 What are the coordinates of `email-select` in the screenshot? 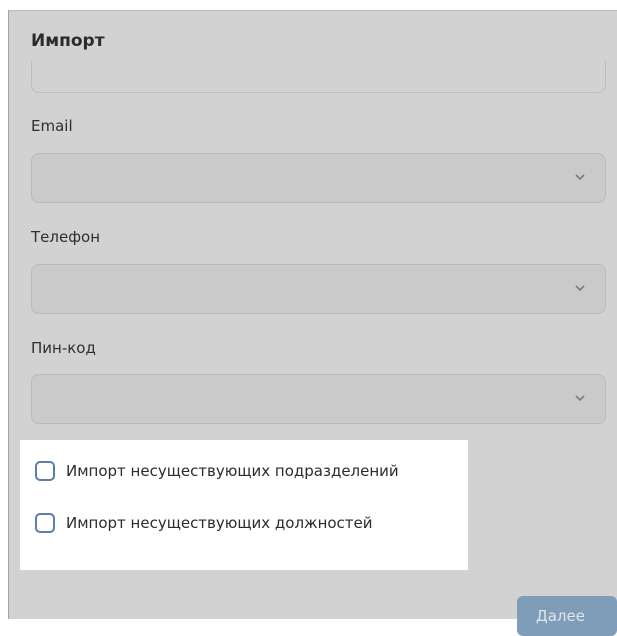 It's located at (318, 178).